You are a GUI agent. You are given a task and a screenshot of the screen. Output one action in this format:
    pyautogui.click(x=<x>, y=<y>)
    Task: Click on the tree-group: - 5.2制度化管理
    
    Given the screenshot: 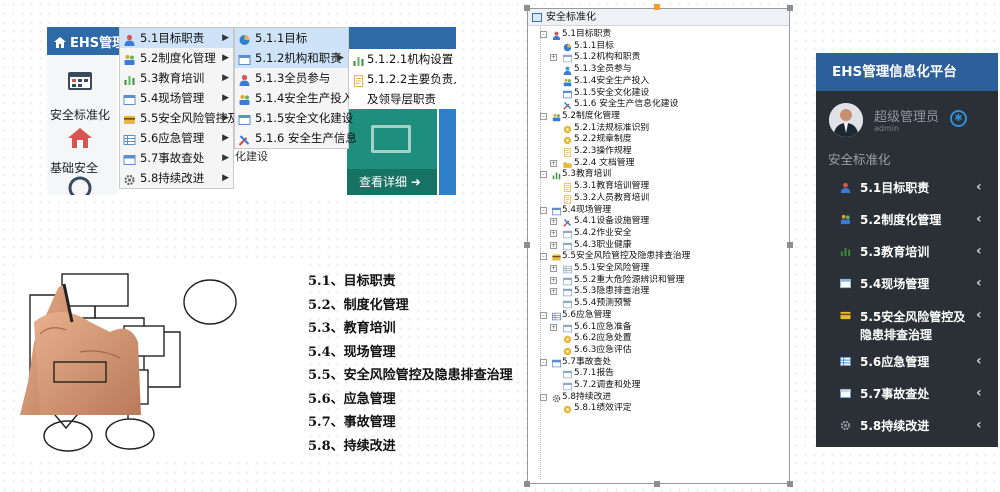 What is the action you would take?
    pyautogui.click(x=580, y=117)
    